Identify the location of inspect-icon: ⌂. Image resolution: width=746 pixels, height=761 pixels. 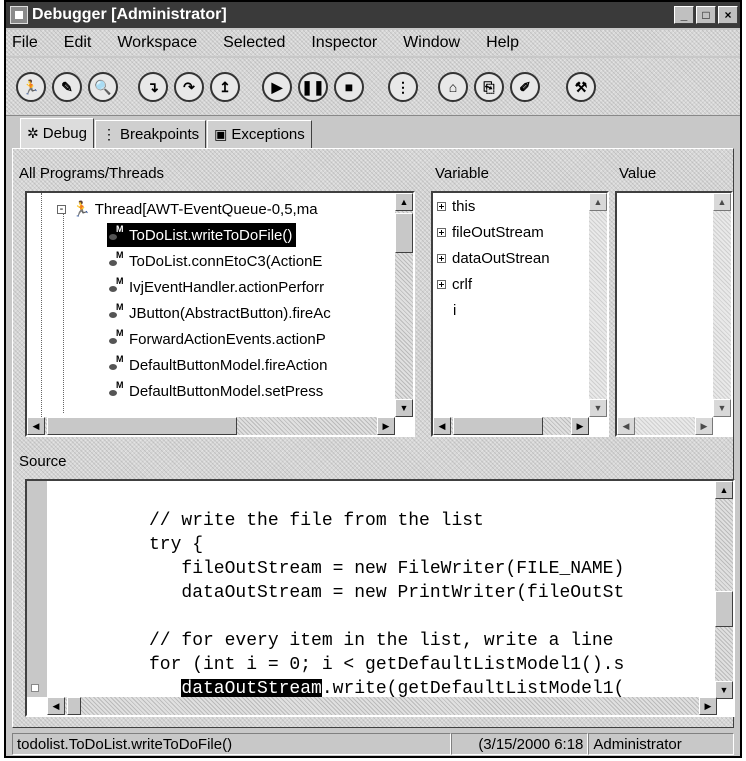
(453, 87).